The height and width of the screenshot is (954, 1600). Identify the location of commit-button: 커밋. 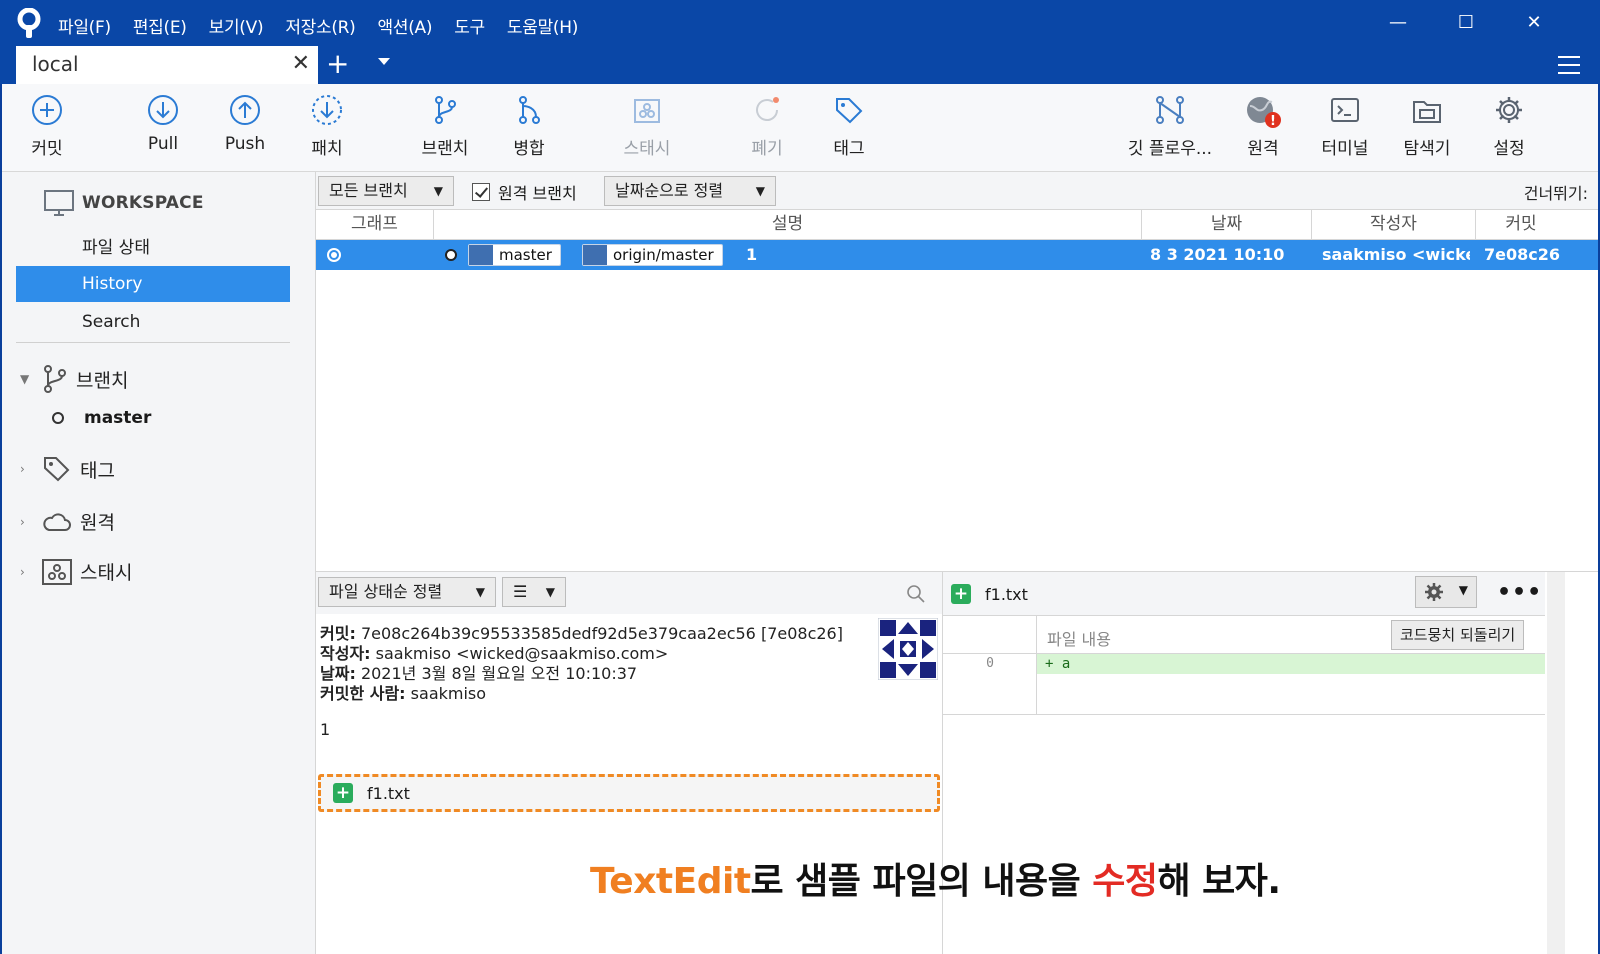
(47, 126).